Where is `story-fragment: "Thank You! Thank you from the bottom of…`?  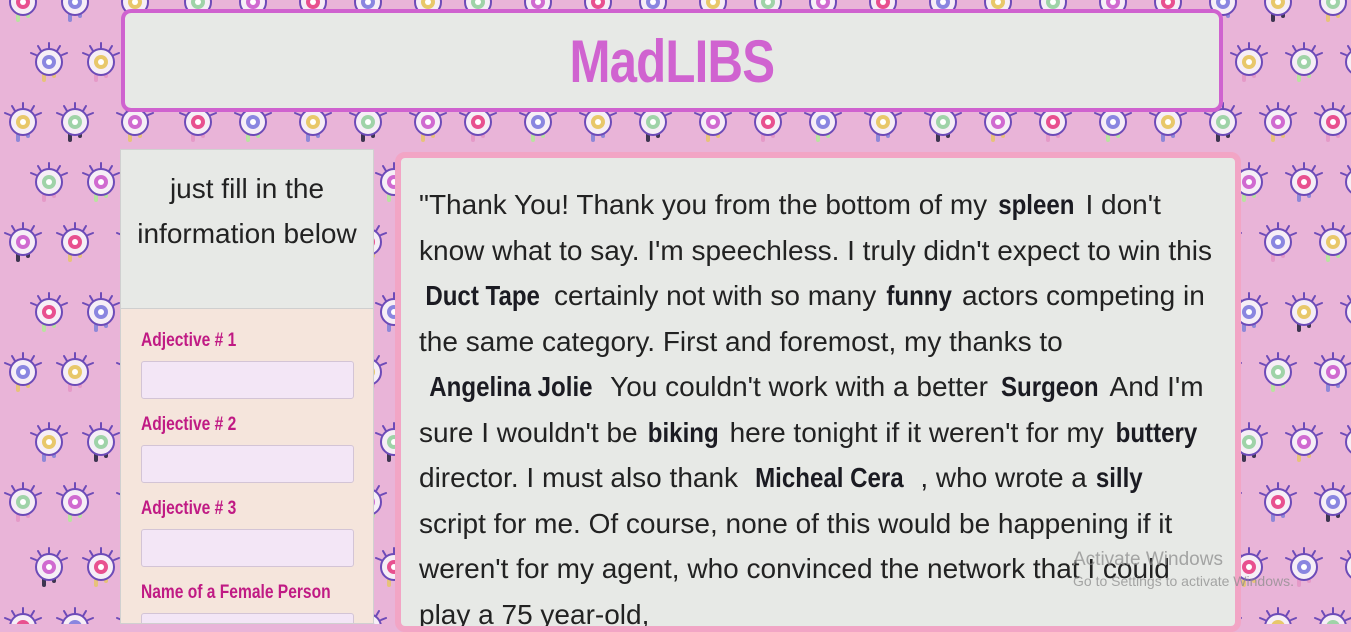
story-fragment: "Thank You! Thank you from the bottom of… is located at coordinates (707, 204).